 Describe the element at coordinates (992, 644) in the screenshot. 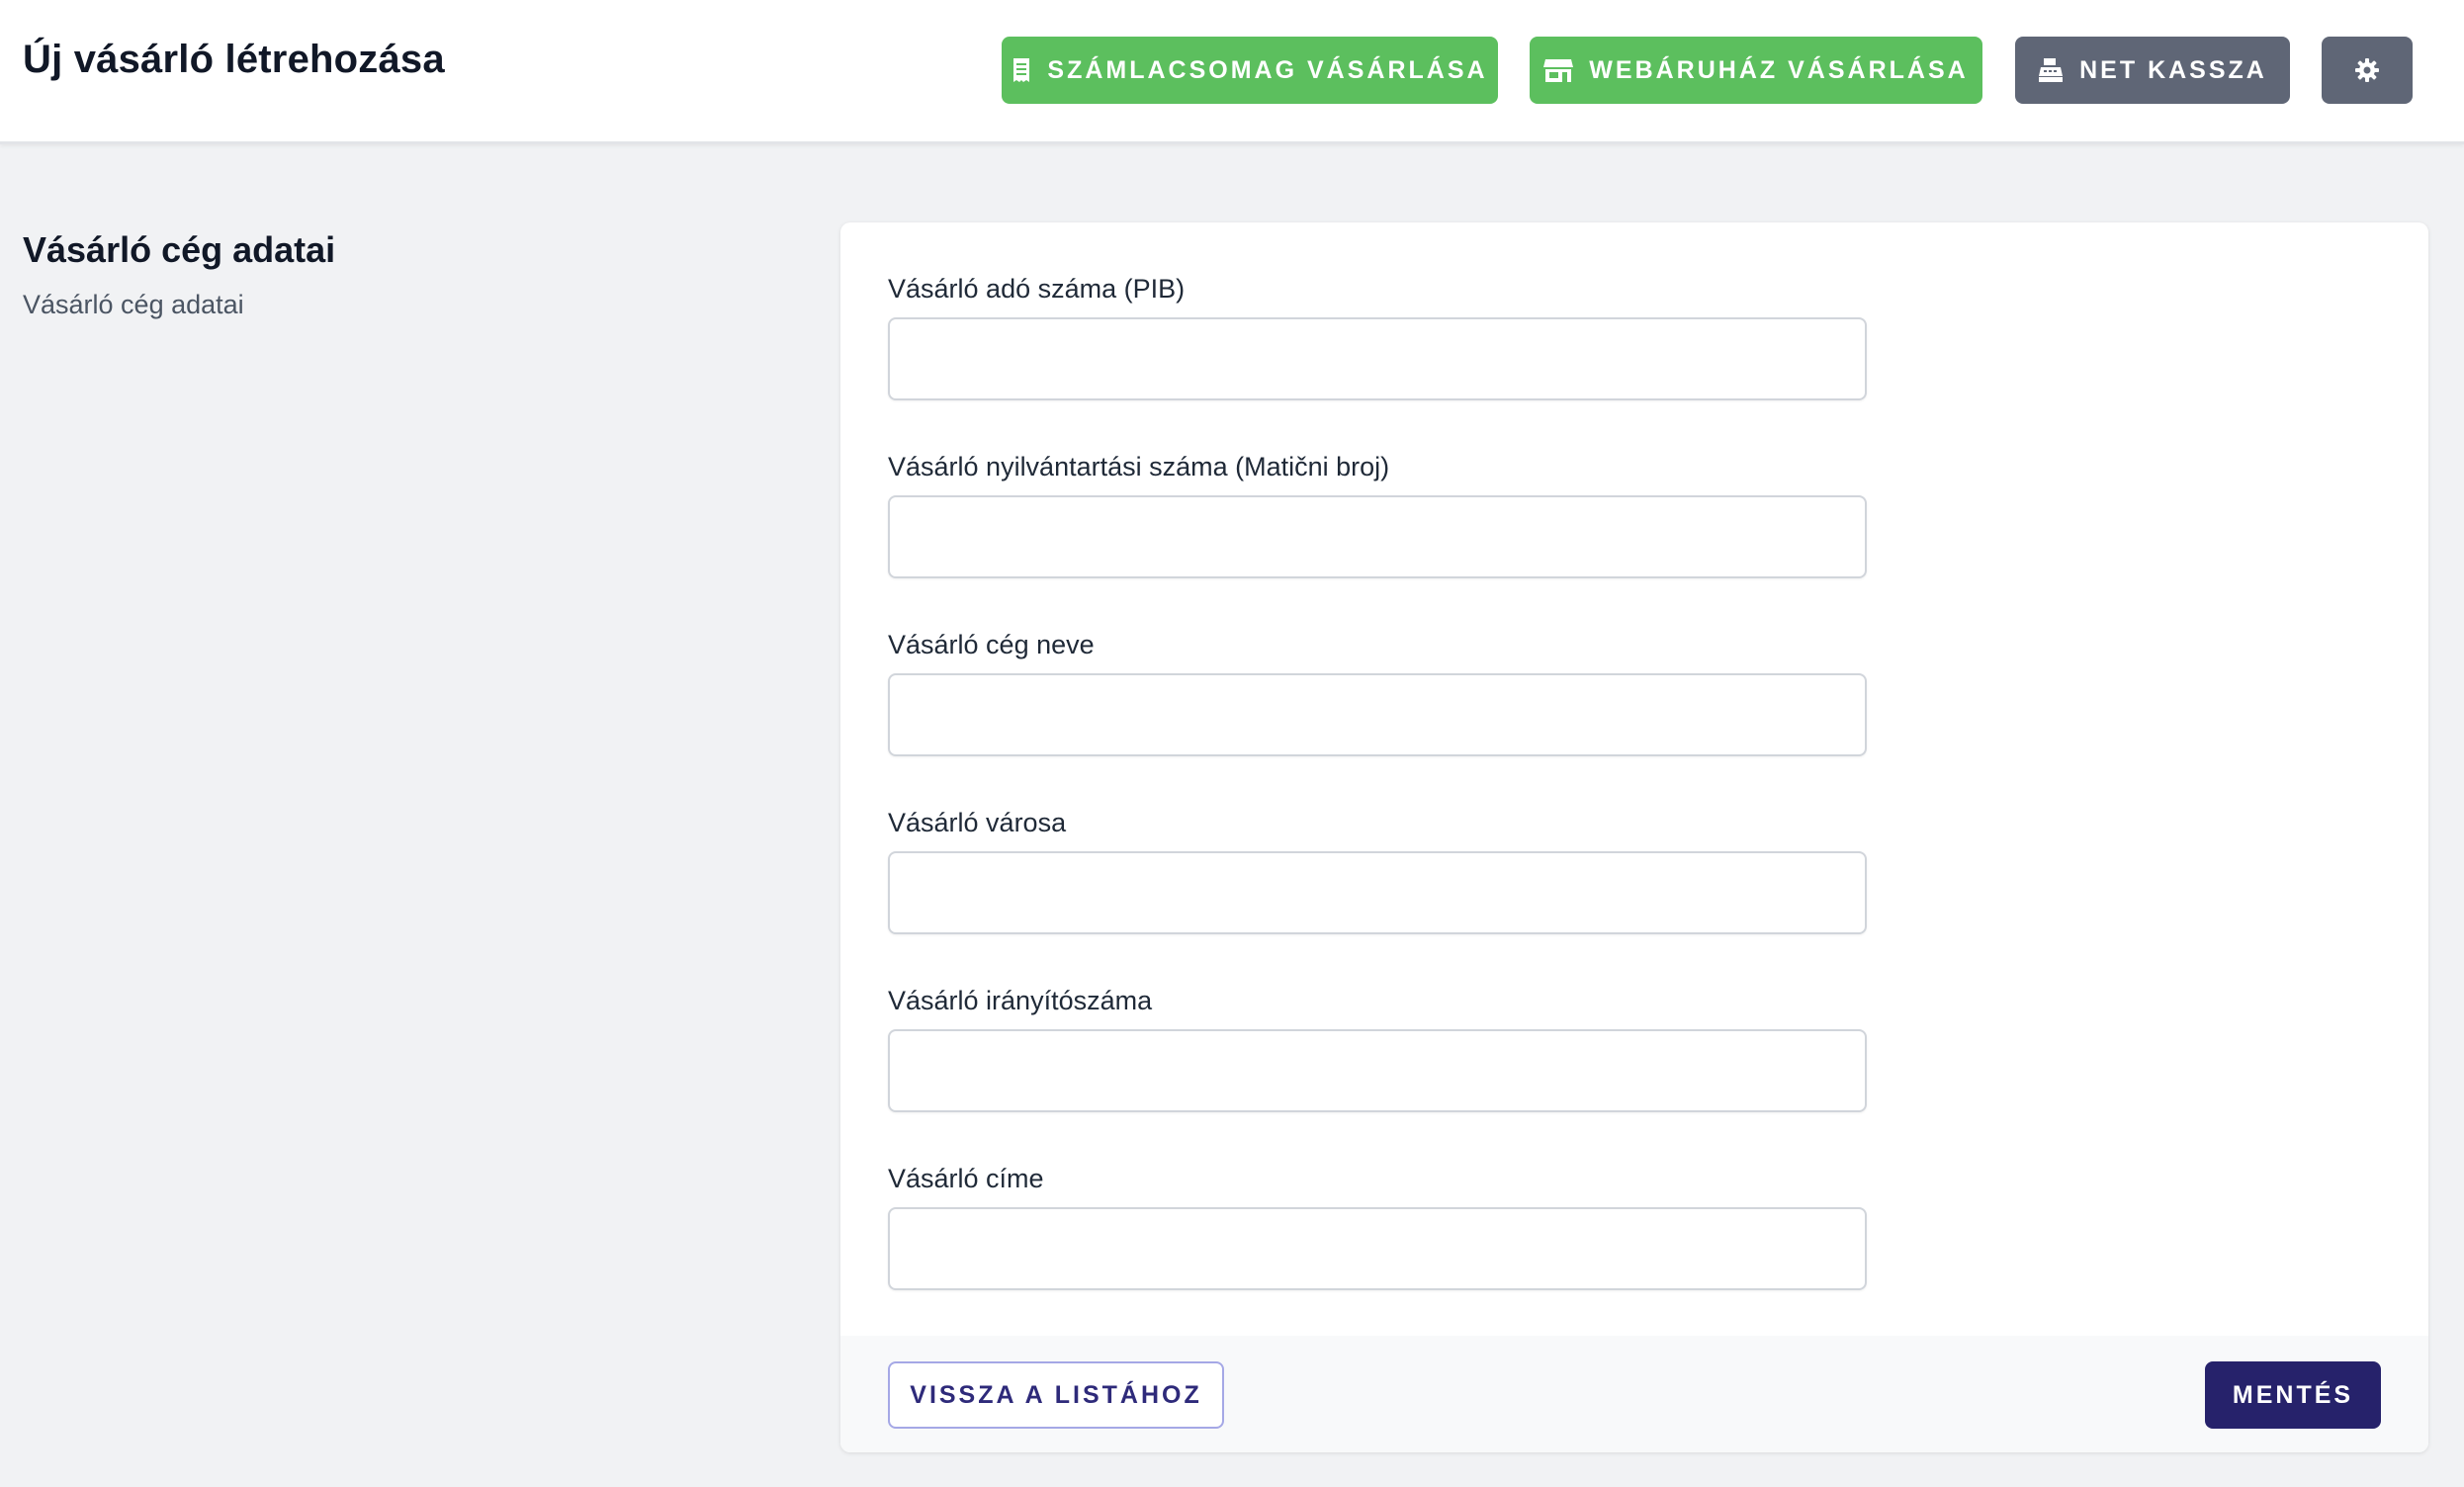

I see `company-name-label: Vásárló cég neve` at that location.